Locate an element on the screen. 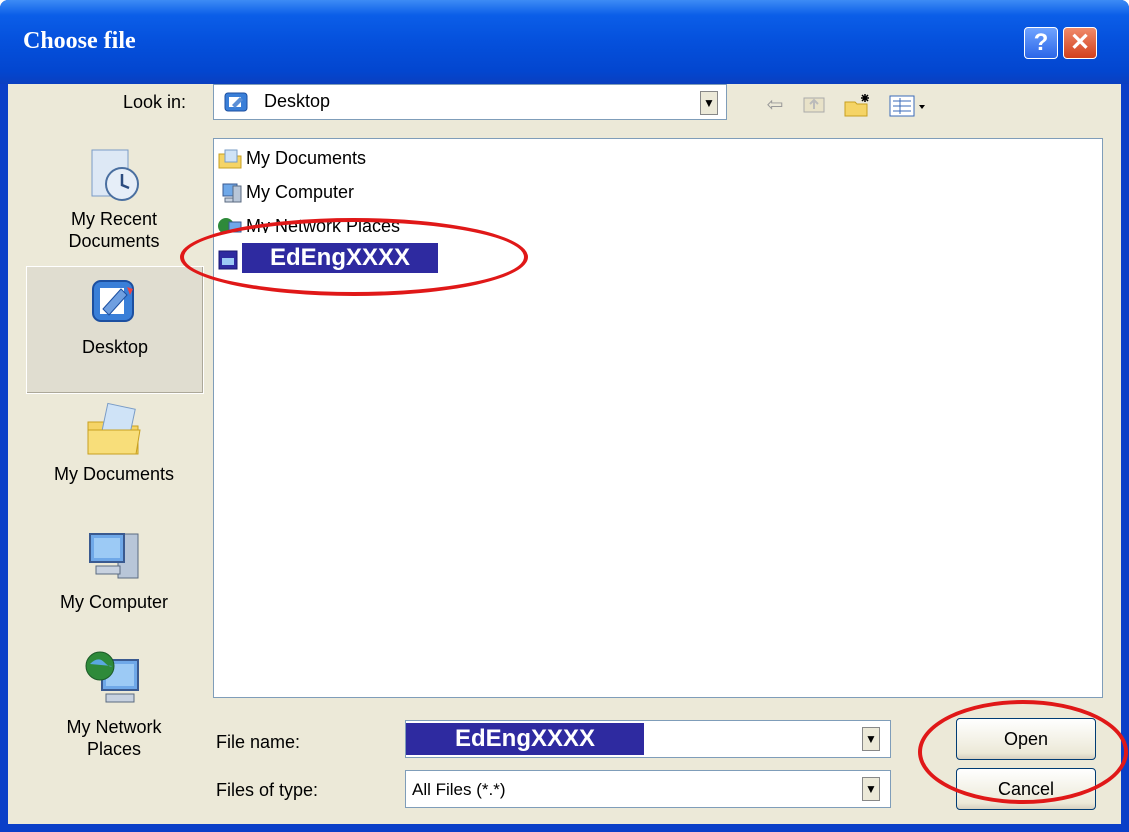 This screenshot has width=1129, height=832. new-folder-icon is located at coordinates (858, 105).